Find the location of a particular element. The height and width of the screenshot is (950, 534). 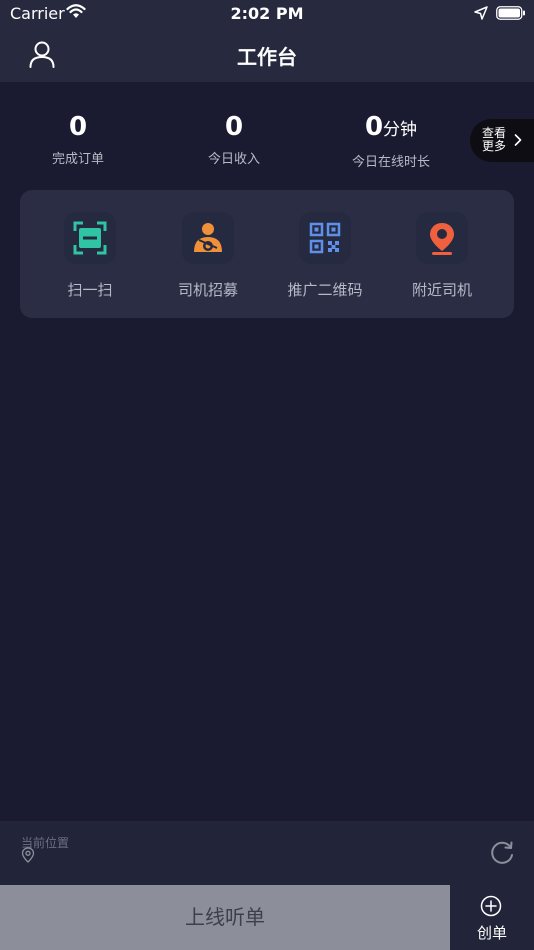

driver-recruit-icon is located at coordinates (208, 237).